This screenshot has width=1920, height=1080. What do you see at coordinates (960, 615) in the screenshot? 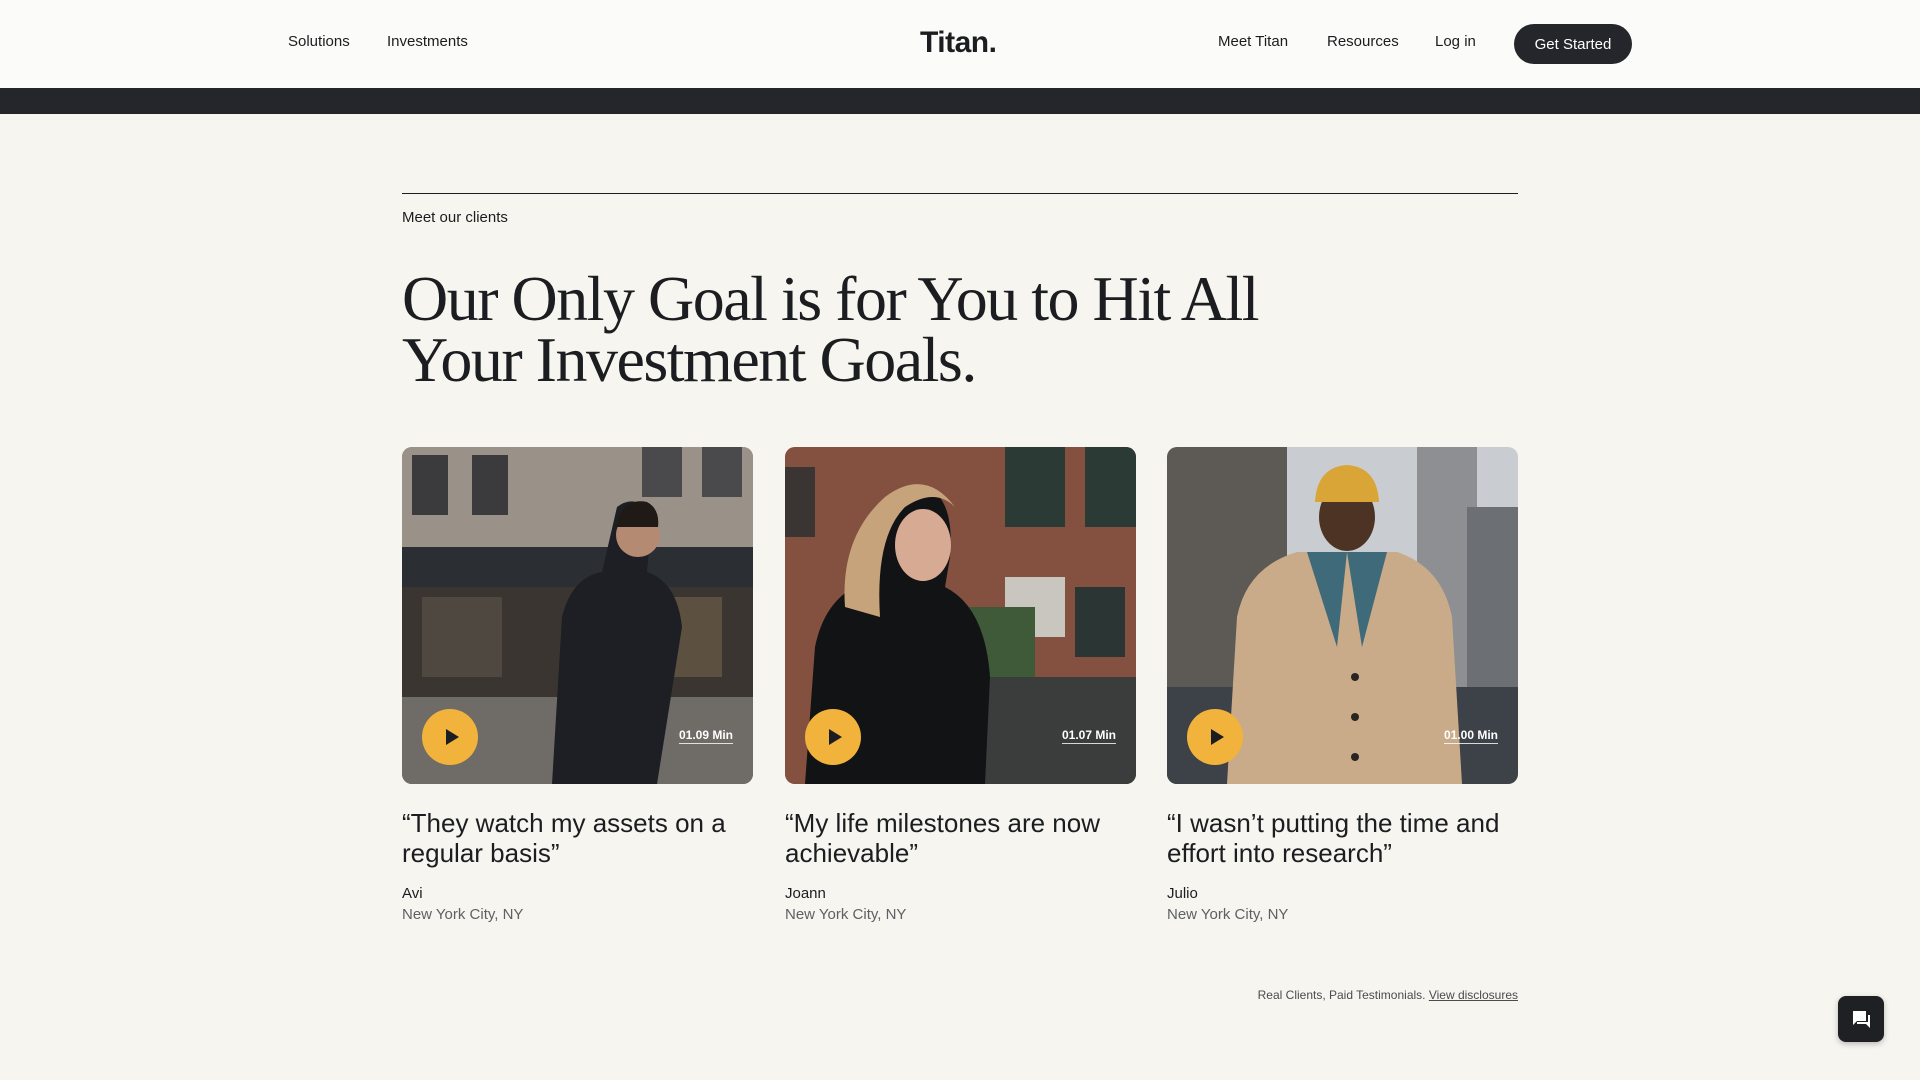
I see `video-thumbnail: 01.07 Min` at bounding box center [960, 615].